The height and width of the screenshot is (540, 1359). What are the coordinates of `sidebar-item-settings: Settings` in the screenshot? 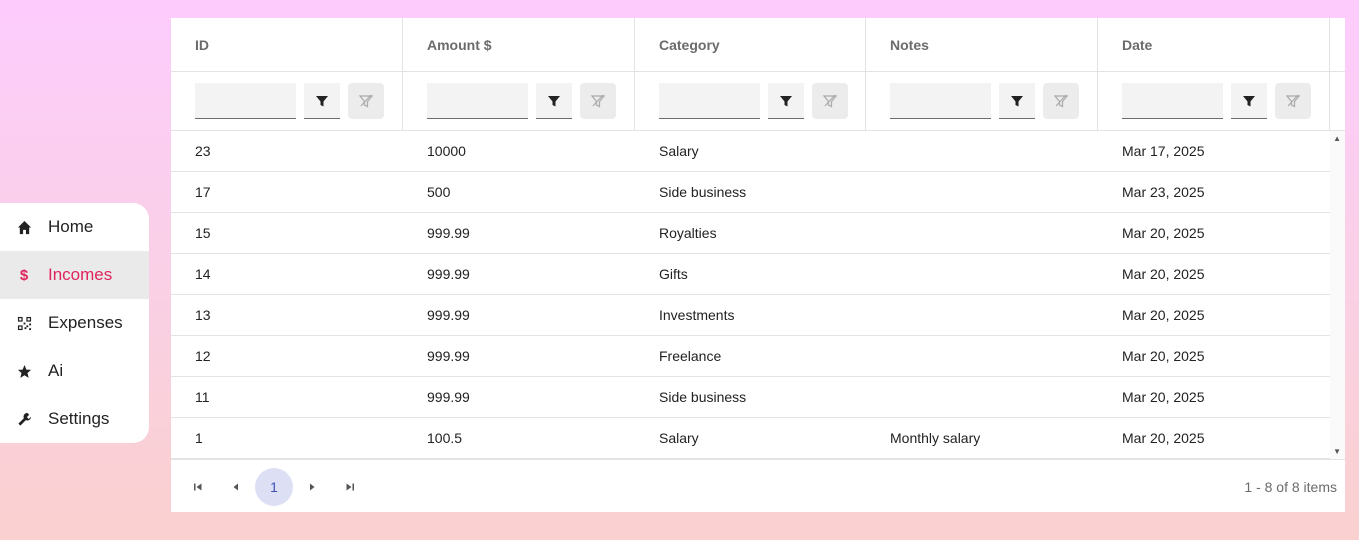 It's located at (74, 419).